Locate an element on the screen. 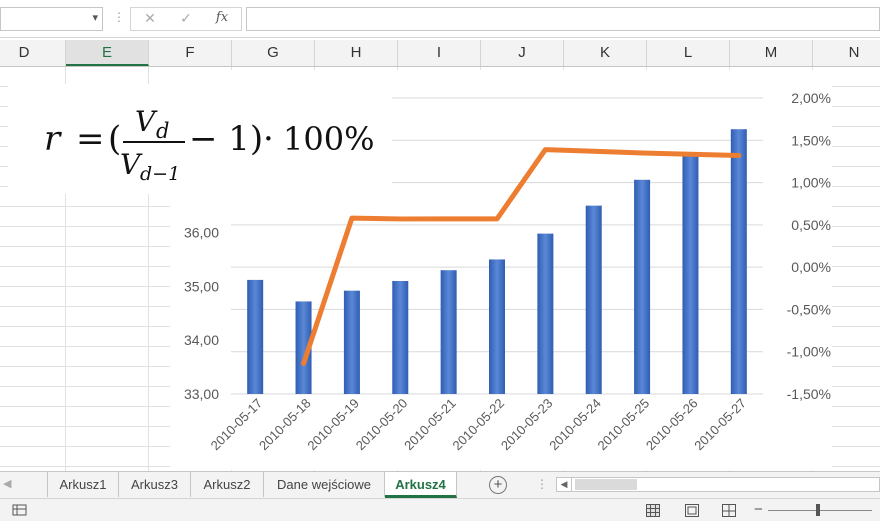 This screenshot has height=521, width=880. right-axis-tick-label: -1,50% is located at coordinates (809, 394).